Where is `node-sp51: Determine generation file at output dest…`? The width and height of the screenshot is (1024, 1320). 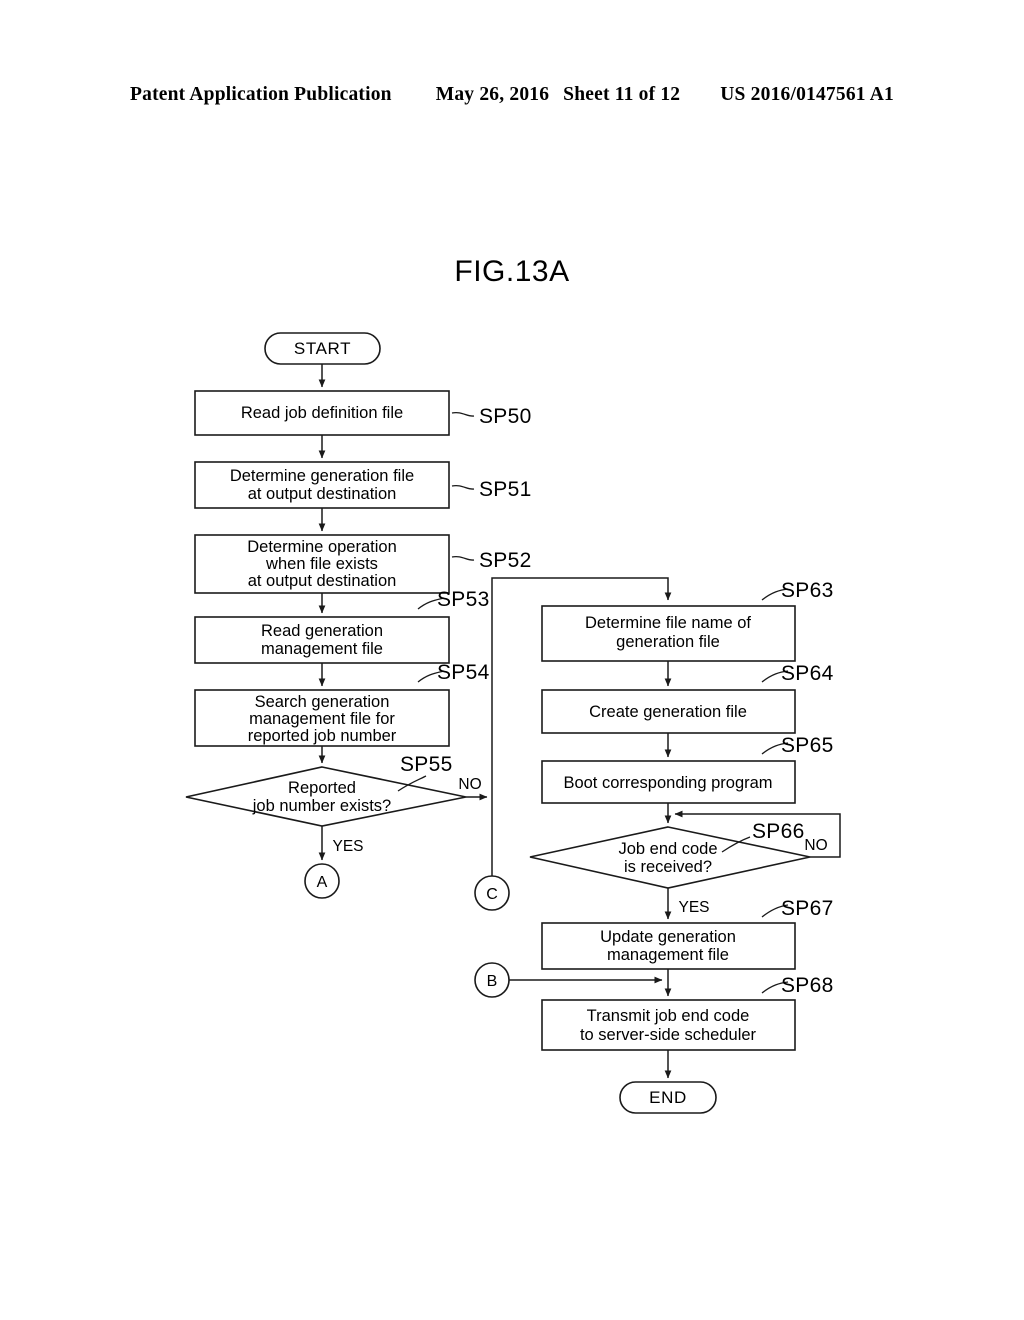
node-sp51: Determine generation file at output dest… is located at coordinates (322, 485).